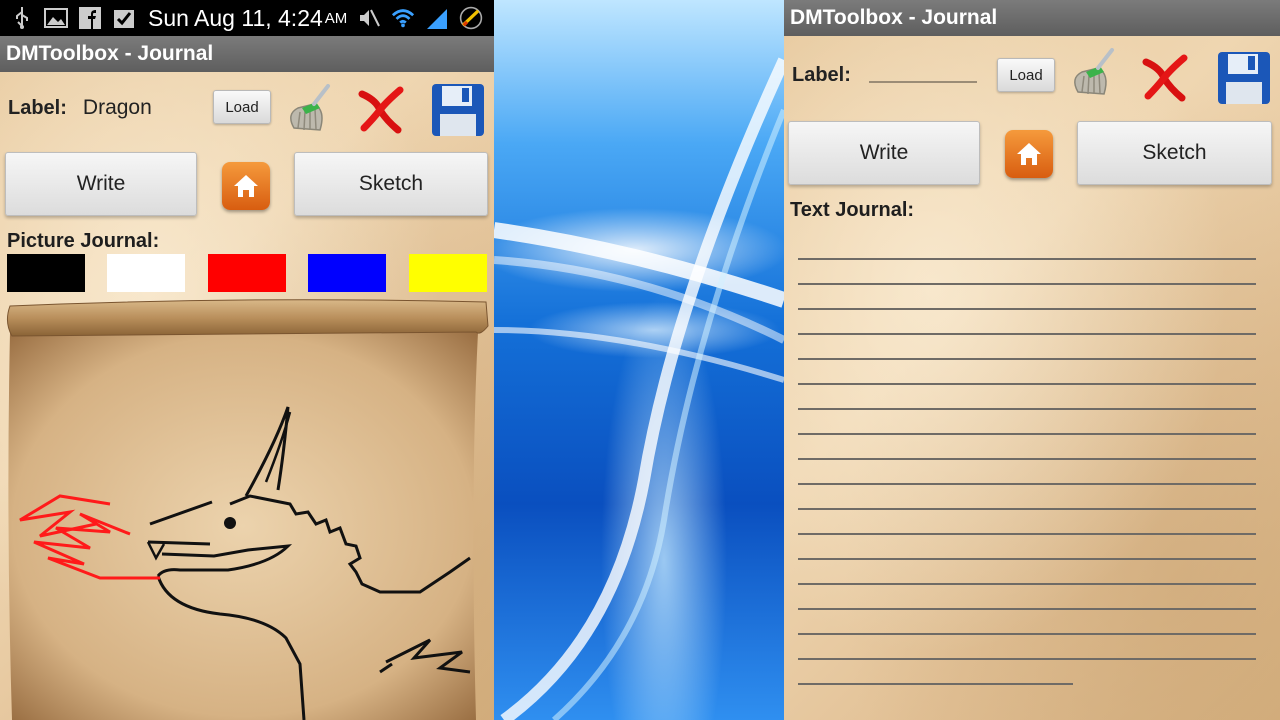  What do you see at coordinates (80, 108) in the screenshot?
I see `label-row: Label: Dragon` at bounding box center [80, 108].